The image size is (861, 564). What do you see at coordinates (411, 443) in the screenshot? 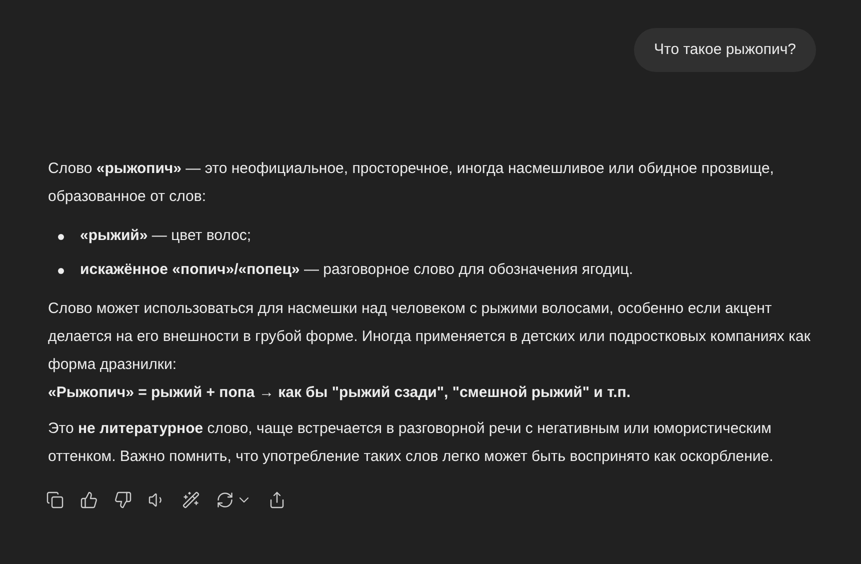
I see `paragraph: Это не литературное слово, чаще встречается в разговорной речи с негативным или юмористическим оттенком. Важно помнить, что употребление таких слов легко может быть воспринято как оскорбление.` at bounding box center [411, 443].